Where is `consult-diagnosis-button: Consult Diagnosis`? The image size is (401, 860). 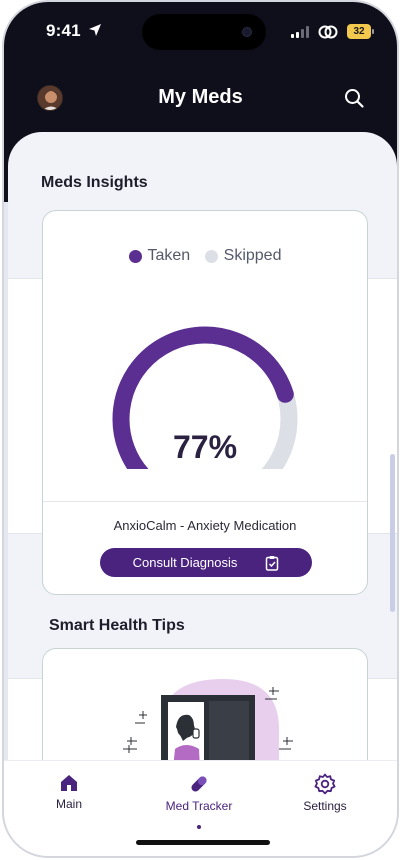 consult-diagnosis-button: Consult Diagnosis is located at coordinates (206, 562).